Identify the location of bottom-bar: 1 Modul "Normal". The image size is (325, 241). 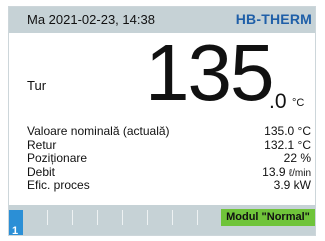
(162, 221).